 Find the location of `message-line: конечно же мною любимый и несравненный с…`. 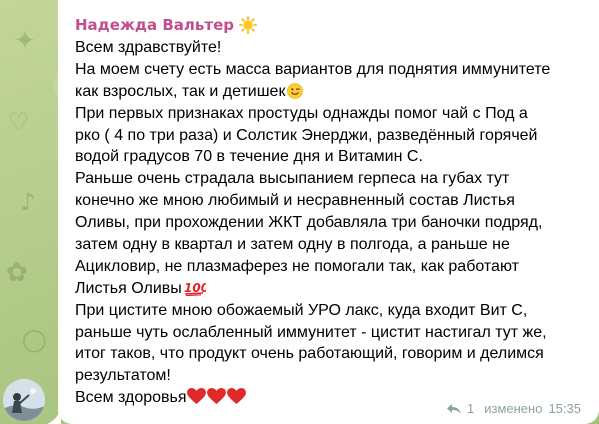

message-line: конечно же мною любимый и несравненный с… is located at coordinates (295, 201).